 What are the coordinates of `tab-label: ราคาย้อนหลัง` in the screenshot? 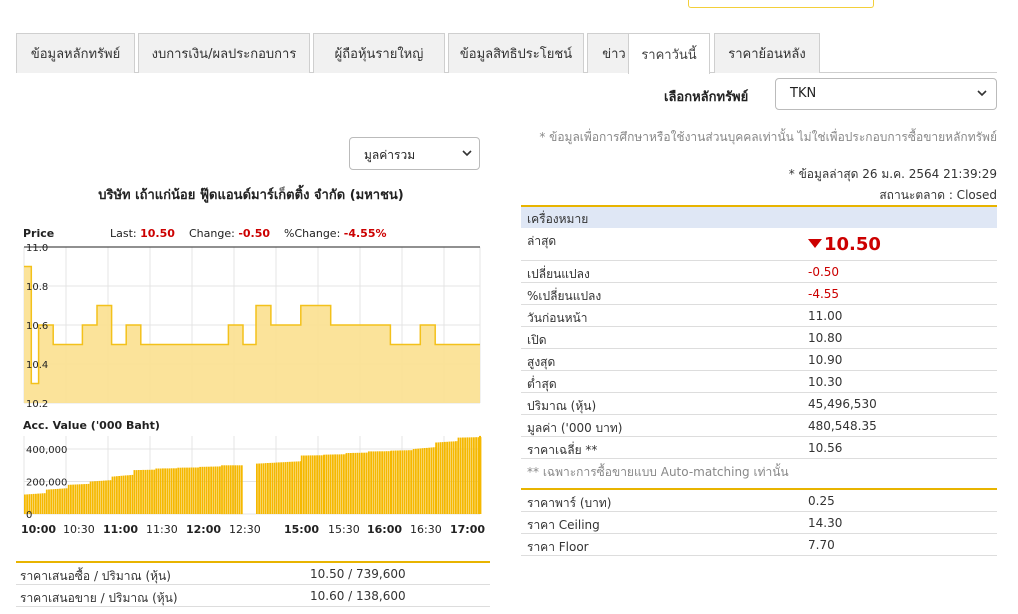 It's located at (767, 54).